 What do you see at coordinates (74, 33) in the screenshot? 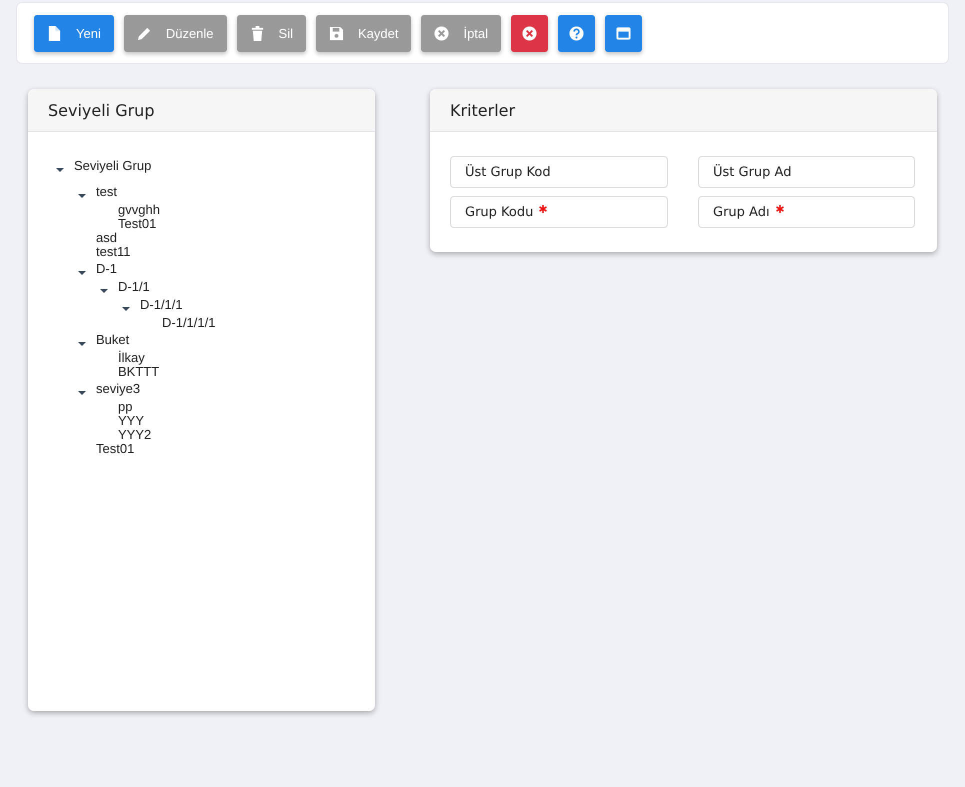
I see `toolbar-button: Yeni` at bounding box center [74, 33].